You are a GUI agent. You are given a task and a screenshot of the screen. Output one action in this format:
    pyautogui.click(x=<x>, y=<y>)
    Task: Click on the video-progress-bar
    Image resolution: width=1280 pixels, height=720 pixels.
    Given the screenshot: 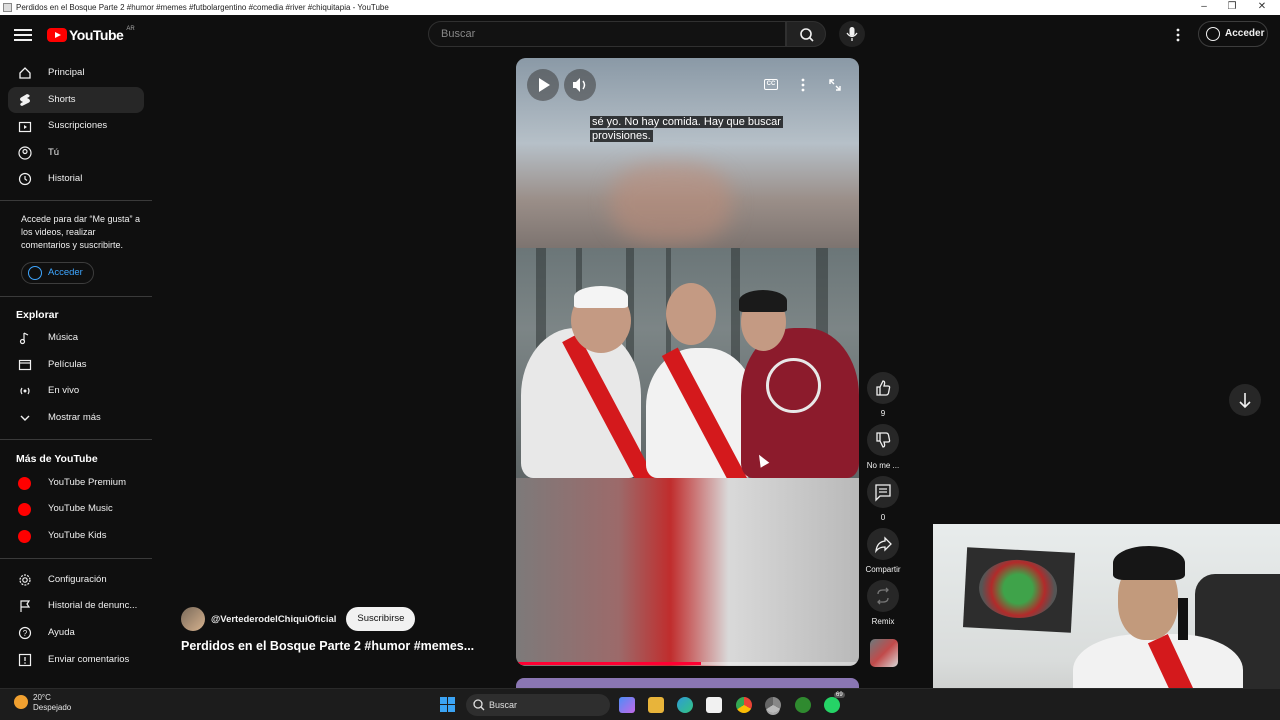 What is the action you would take?
    pyautogui.click(x=687, y=663)
    